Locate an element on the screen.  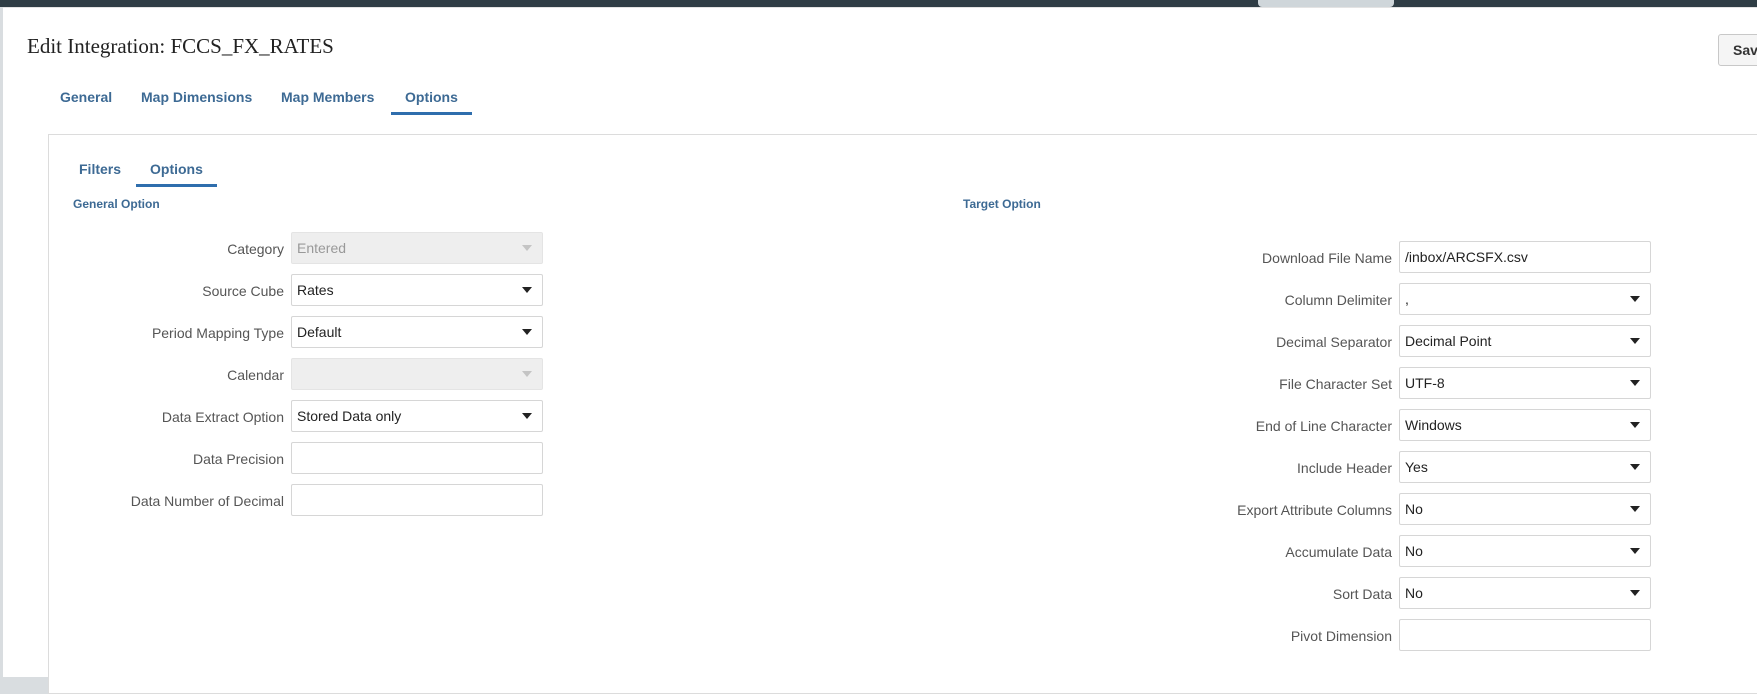
source-cube-value: Rates is located at coordinates (315, 290).